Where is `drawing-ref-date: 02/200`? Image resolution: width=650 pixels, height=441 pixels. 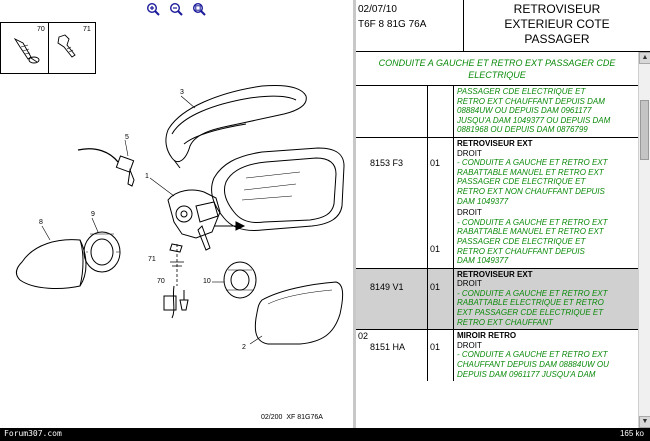 drawing-ref-date: 02/200 is located at coordinates (272, 417).